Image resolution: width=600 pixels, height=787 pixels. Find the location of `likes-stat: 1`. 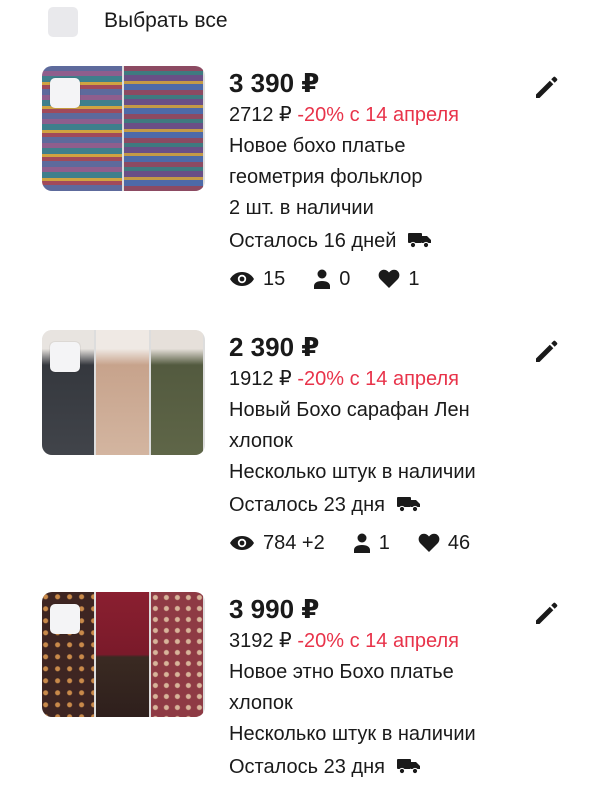

likes-stat: 1 is located at coordinates (399, 279).